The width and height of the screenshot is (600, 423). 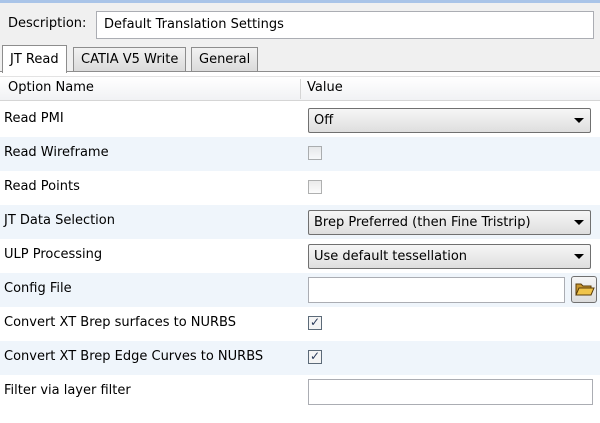 I want to click on convert-edge-curves-checkbox: ✓, so click(x=315, y=356).